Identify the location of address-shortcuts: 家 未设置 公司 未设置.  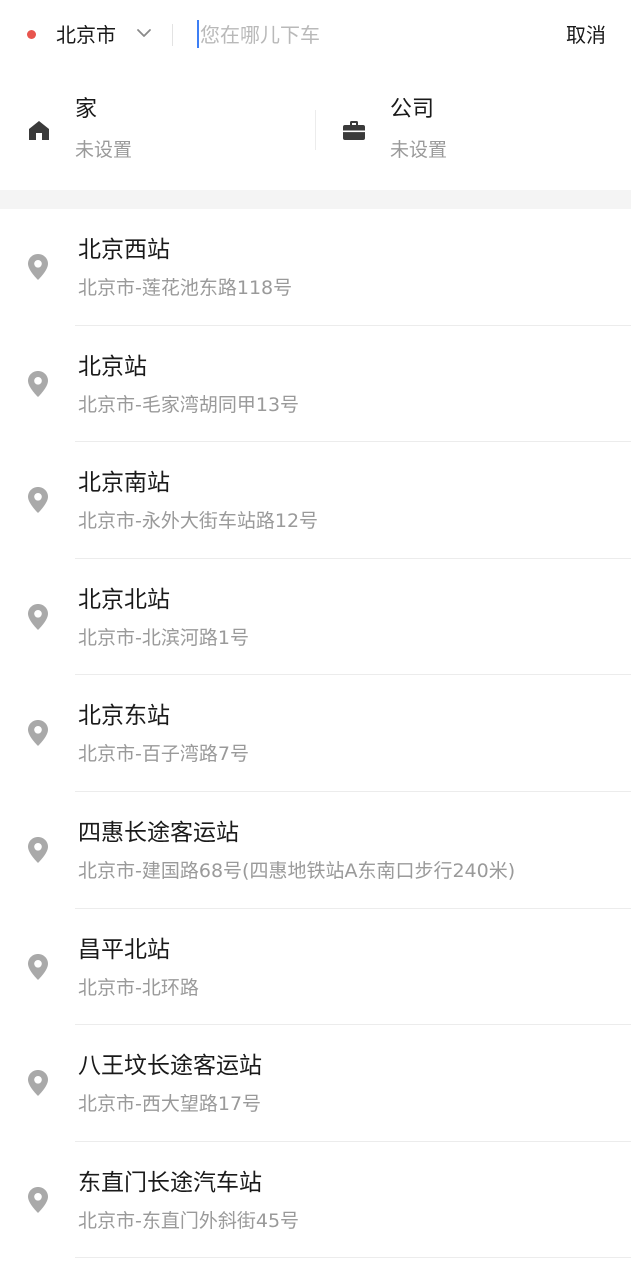
(315, 130).